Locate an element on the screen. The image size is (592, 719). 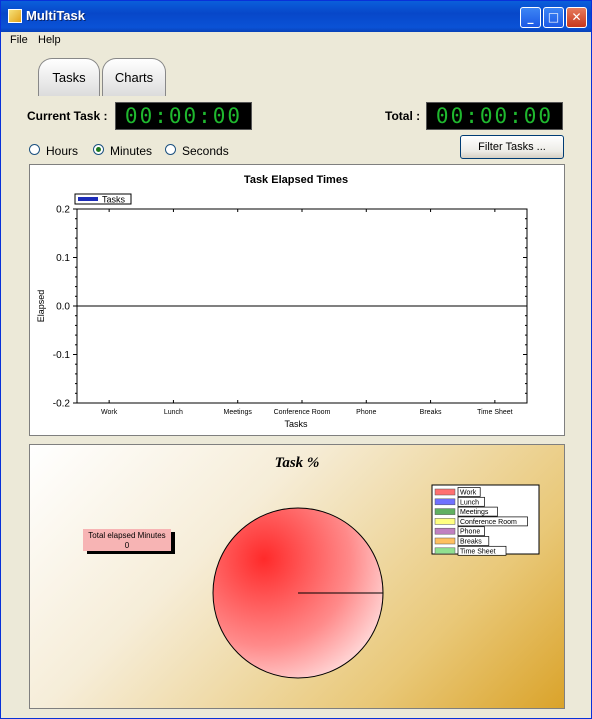
window-title: MultiTask is located at coordinates (55, 15).